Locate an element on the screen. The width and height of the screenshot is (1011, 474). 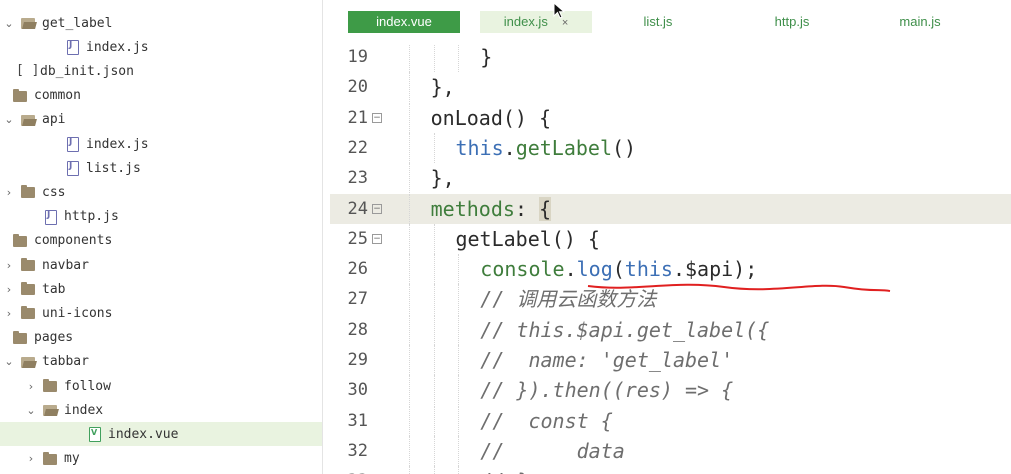
line-number: 27 is located at coordinates (357, 299).